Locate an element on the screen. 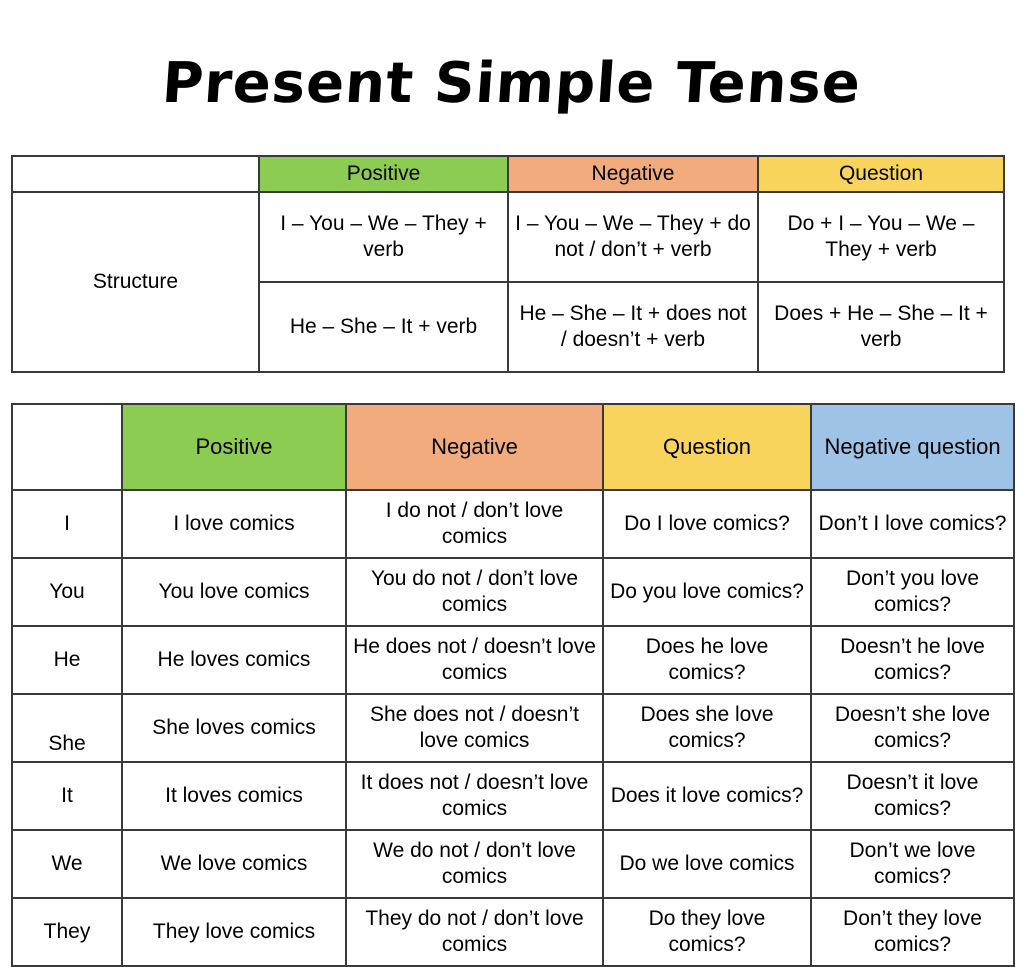 Image resolution: width=1024 pixels, height=967 pixels. conjugation-question-i: Do I love comics? is located at coordinates (707, 524).